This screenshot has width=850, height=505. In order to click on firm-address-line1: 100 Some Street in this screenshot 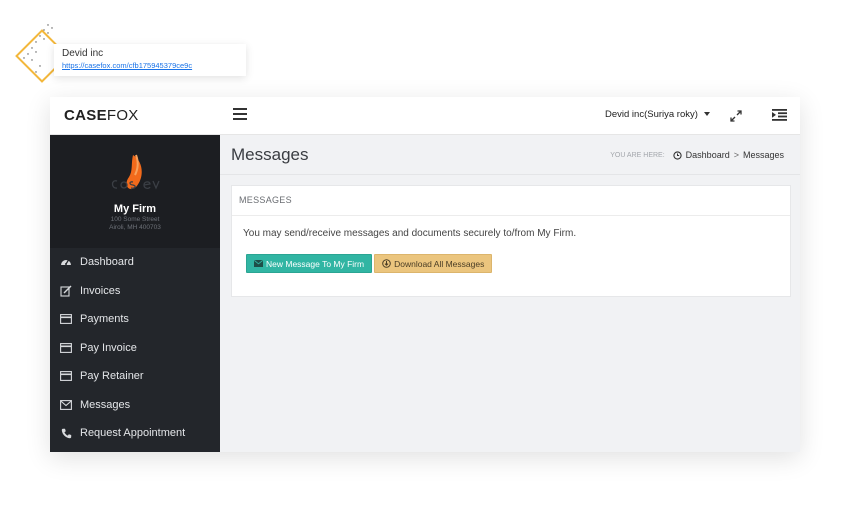, I will do `click(135, 219)`.